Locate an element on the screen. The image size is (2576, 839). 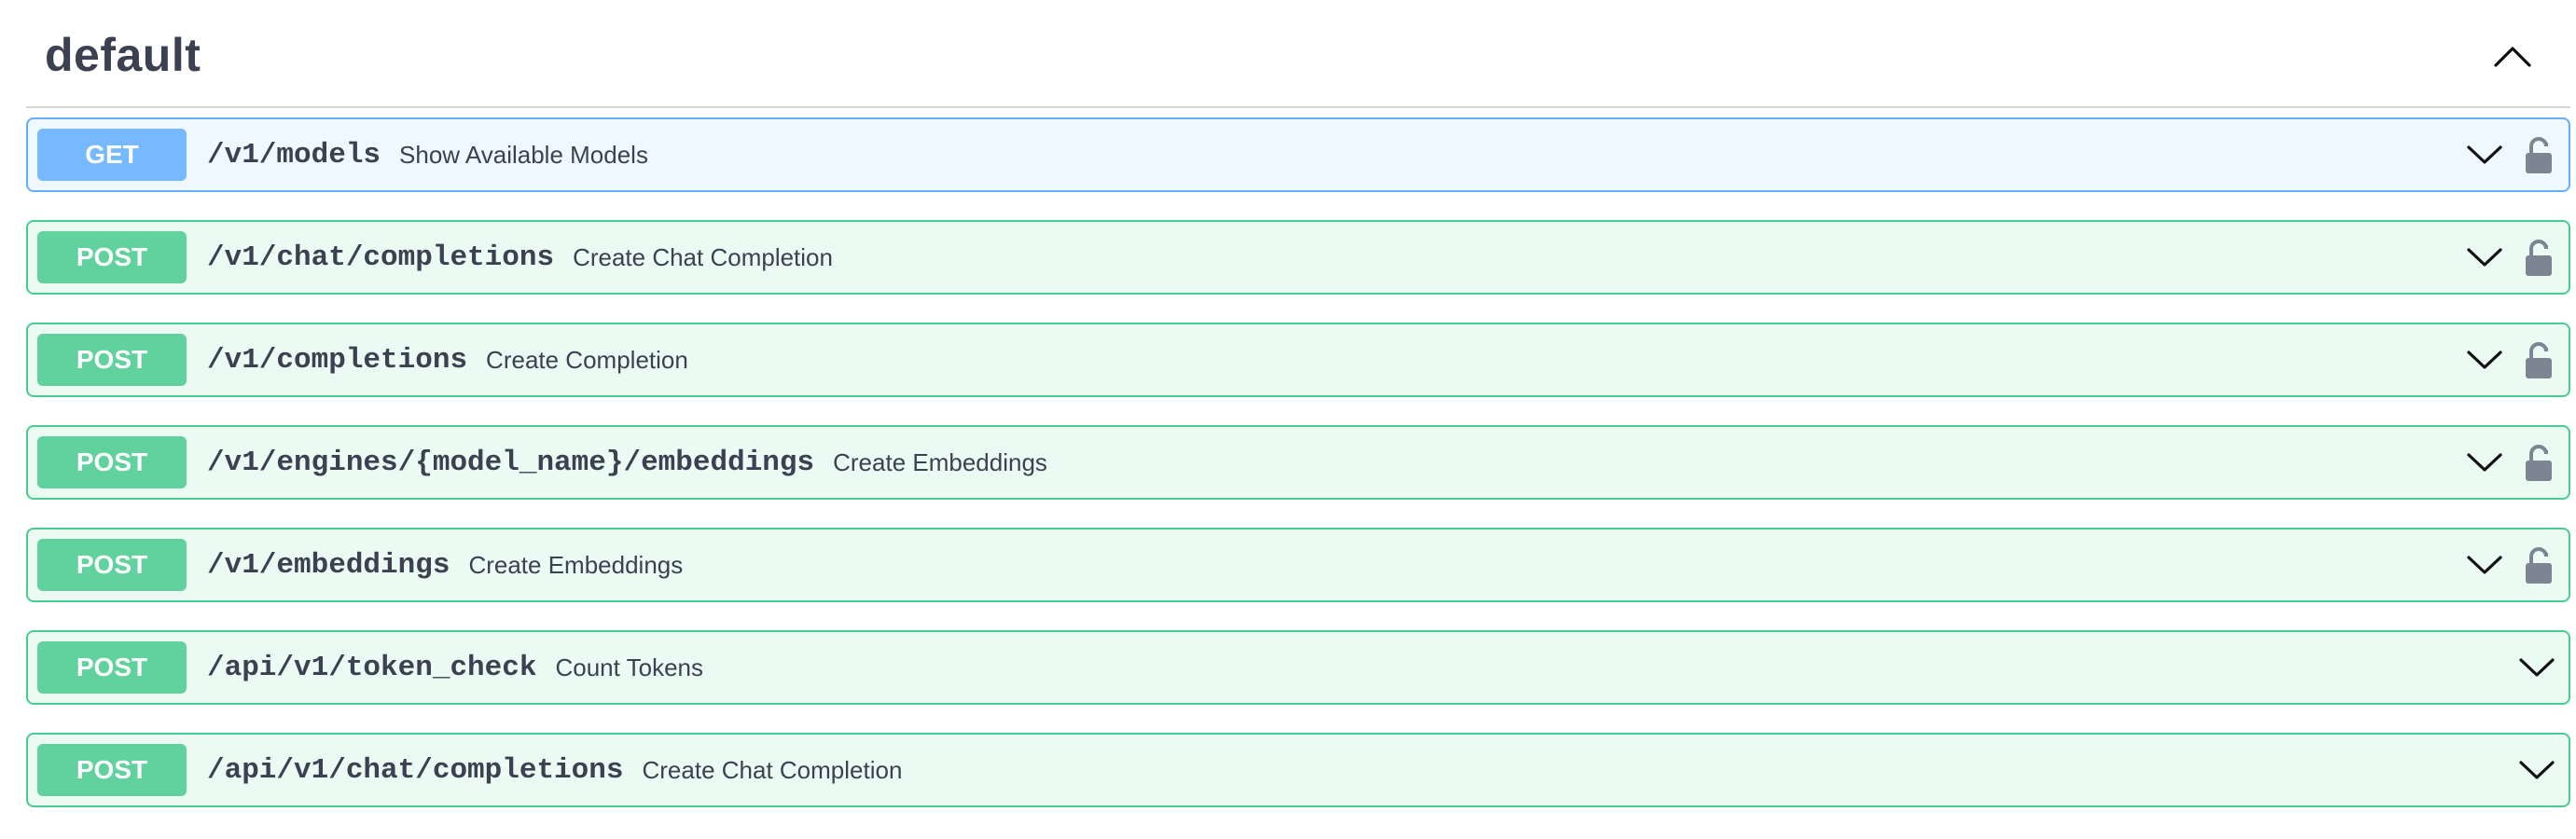
operation-path: /v1/engines/{model_name}/embeddings is located at coordinates (511, 462).